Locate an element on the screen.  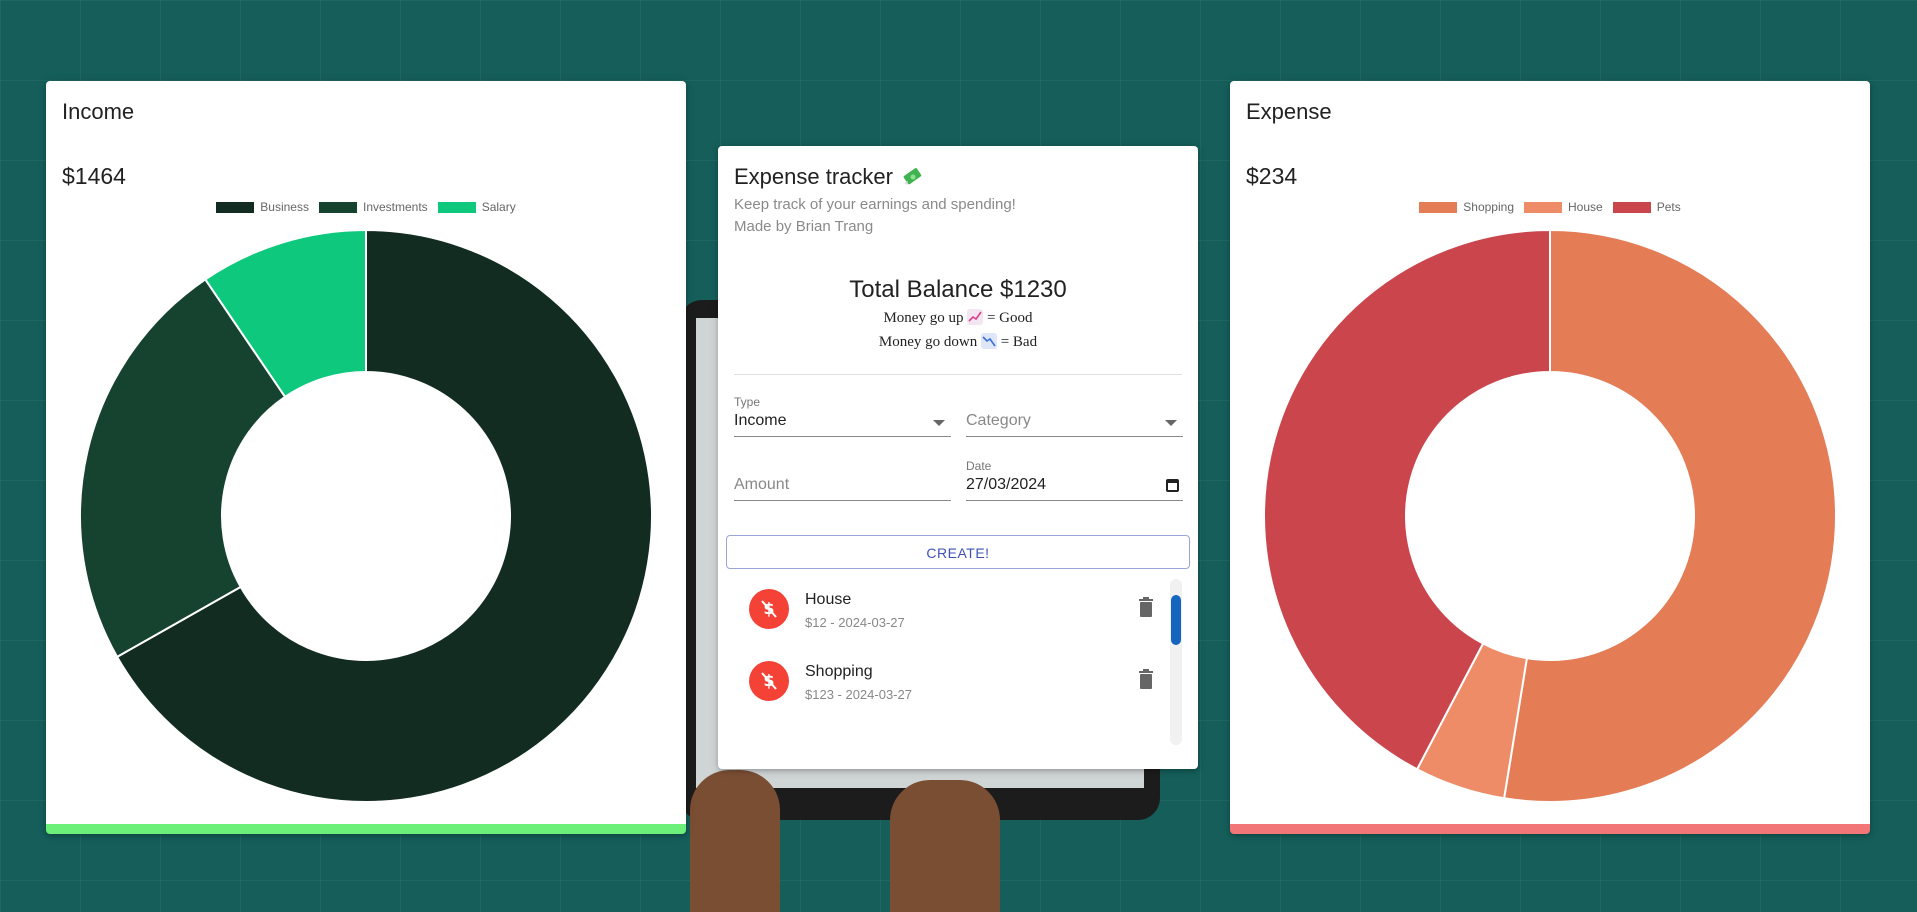
income-title: Income is located at coordinates (98, 111).